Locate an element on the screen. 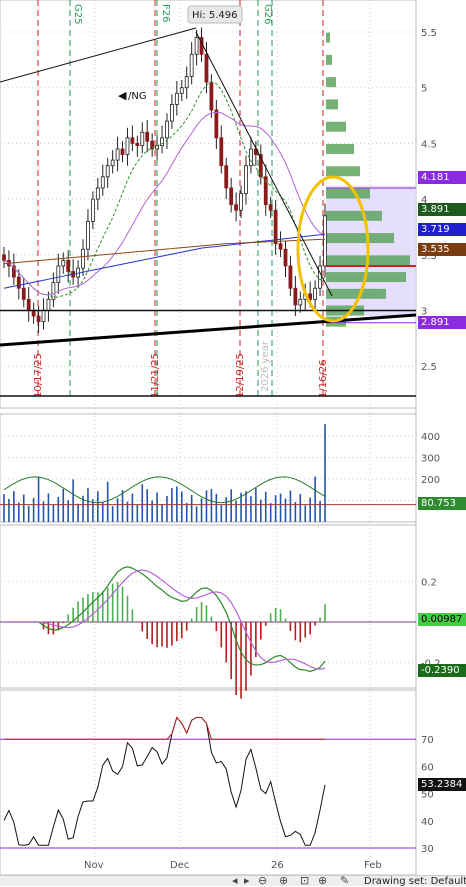 The width and height of the screenshot is (466, 887). price-tag-3891: 3.891 is located at coordinates (442, 209).